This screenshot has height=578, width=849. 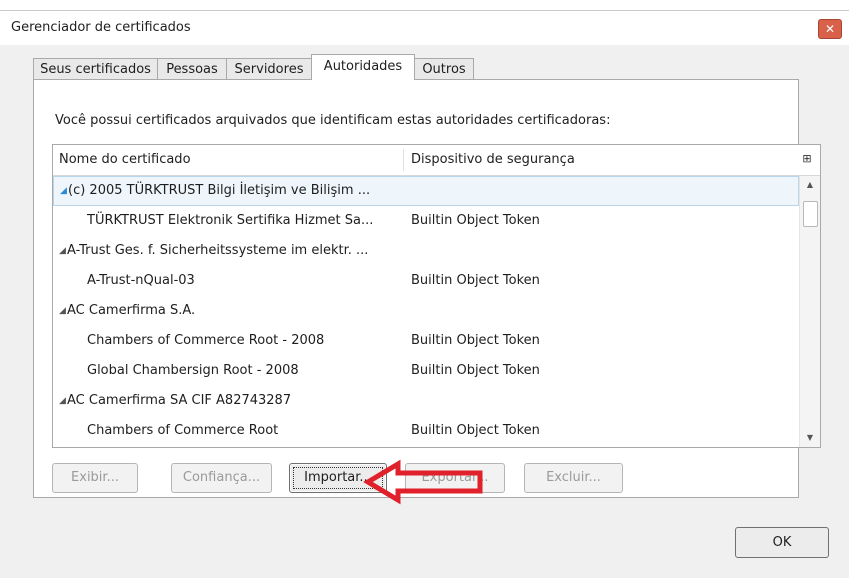 What do you see at coordinates (426, 401) in the screenshot?
I see `tree-group-row: ◢ AC Camerfirma SA CIF A82743287` at bounding box center [426, 401].